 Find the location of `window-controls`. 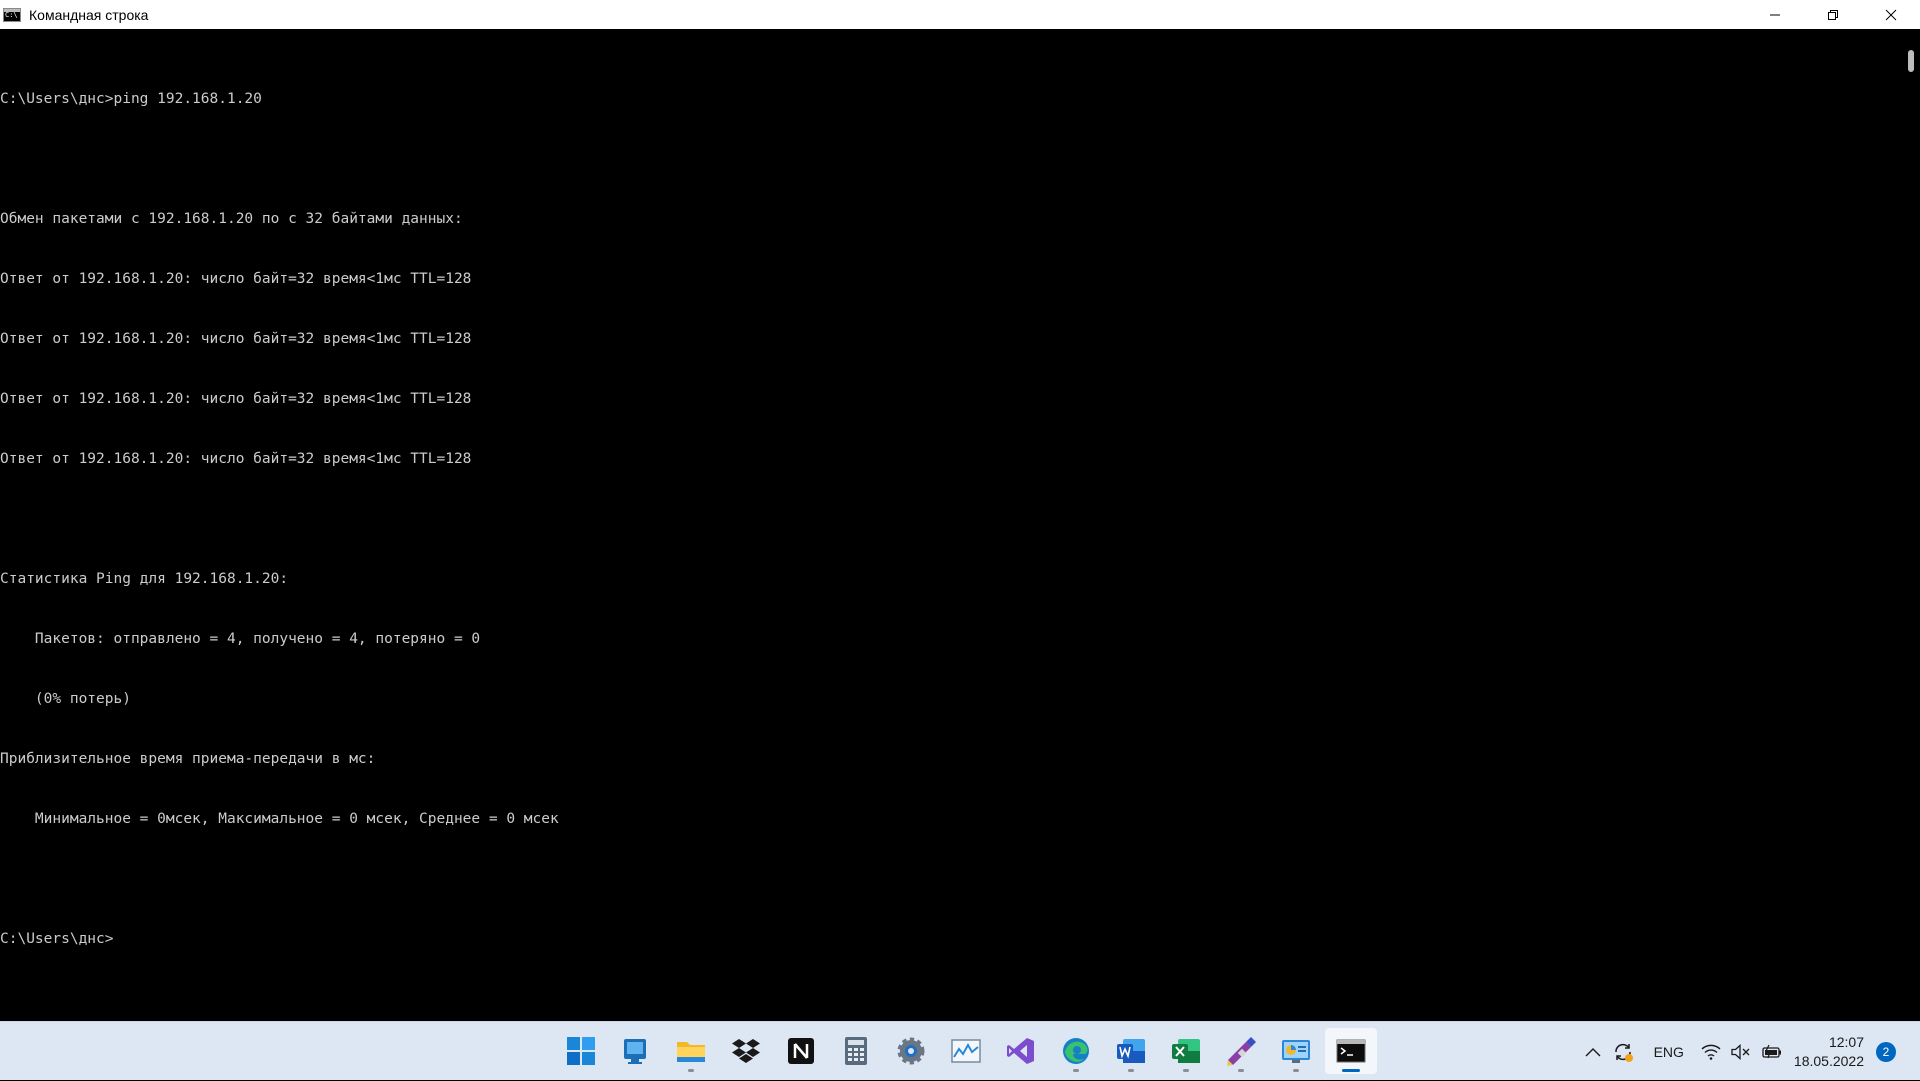

window-controls is located at coordinates (1833, 14).